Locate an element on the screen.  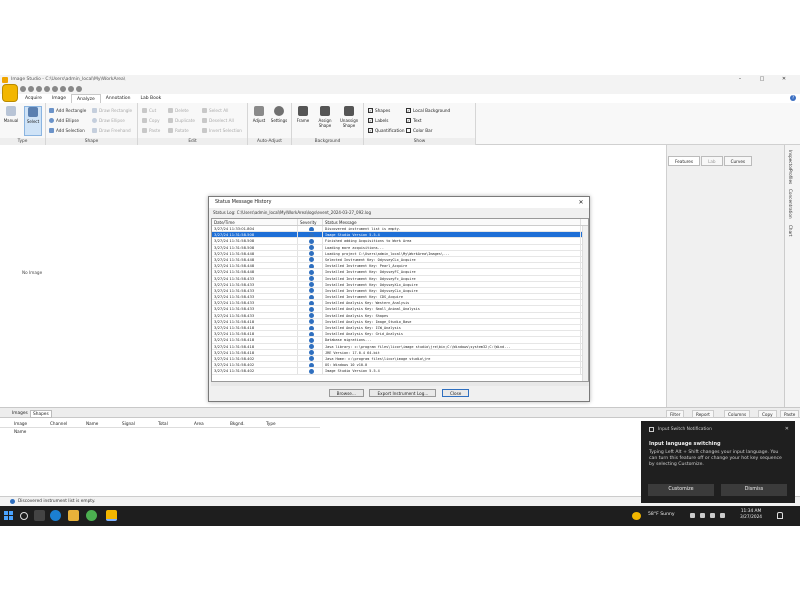
tab-shapes: Shapes is located at coordinates (41, 414).